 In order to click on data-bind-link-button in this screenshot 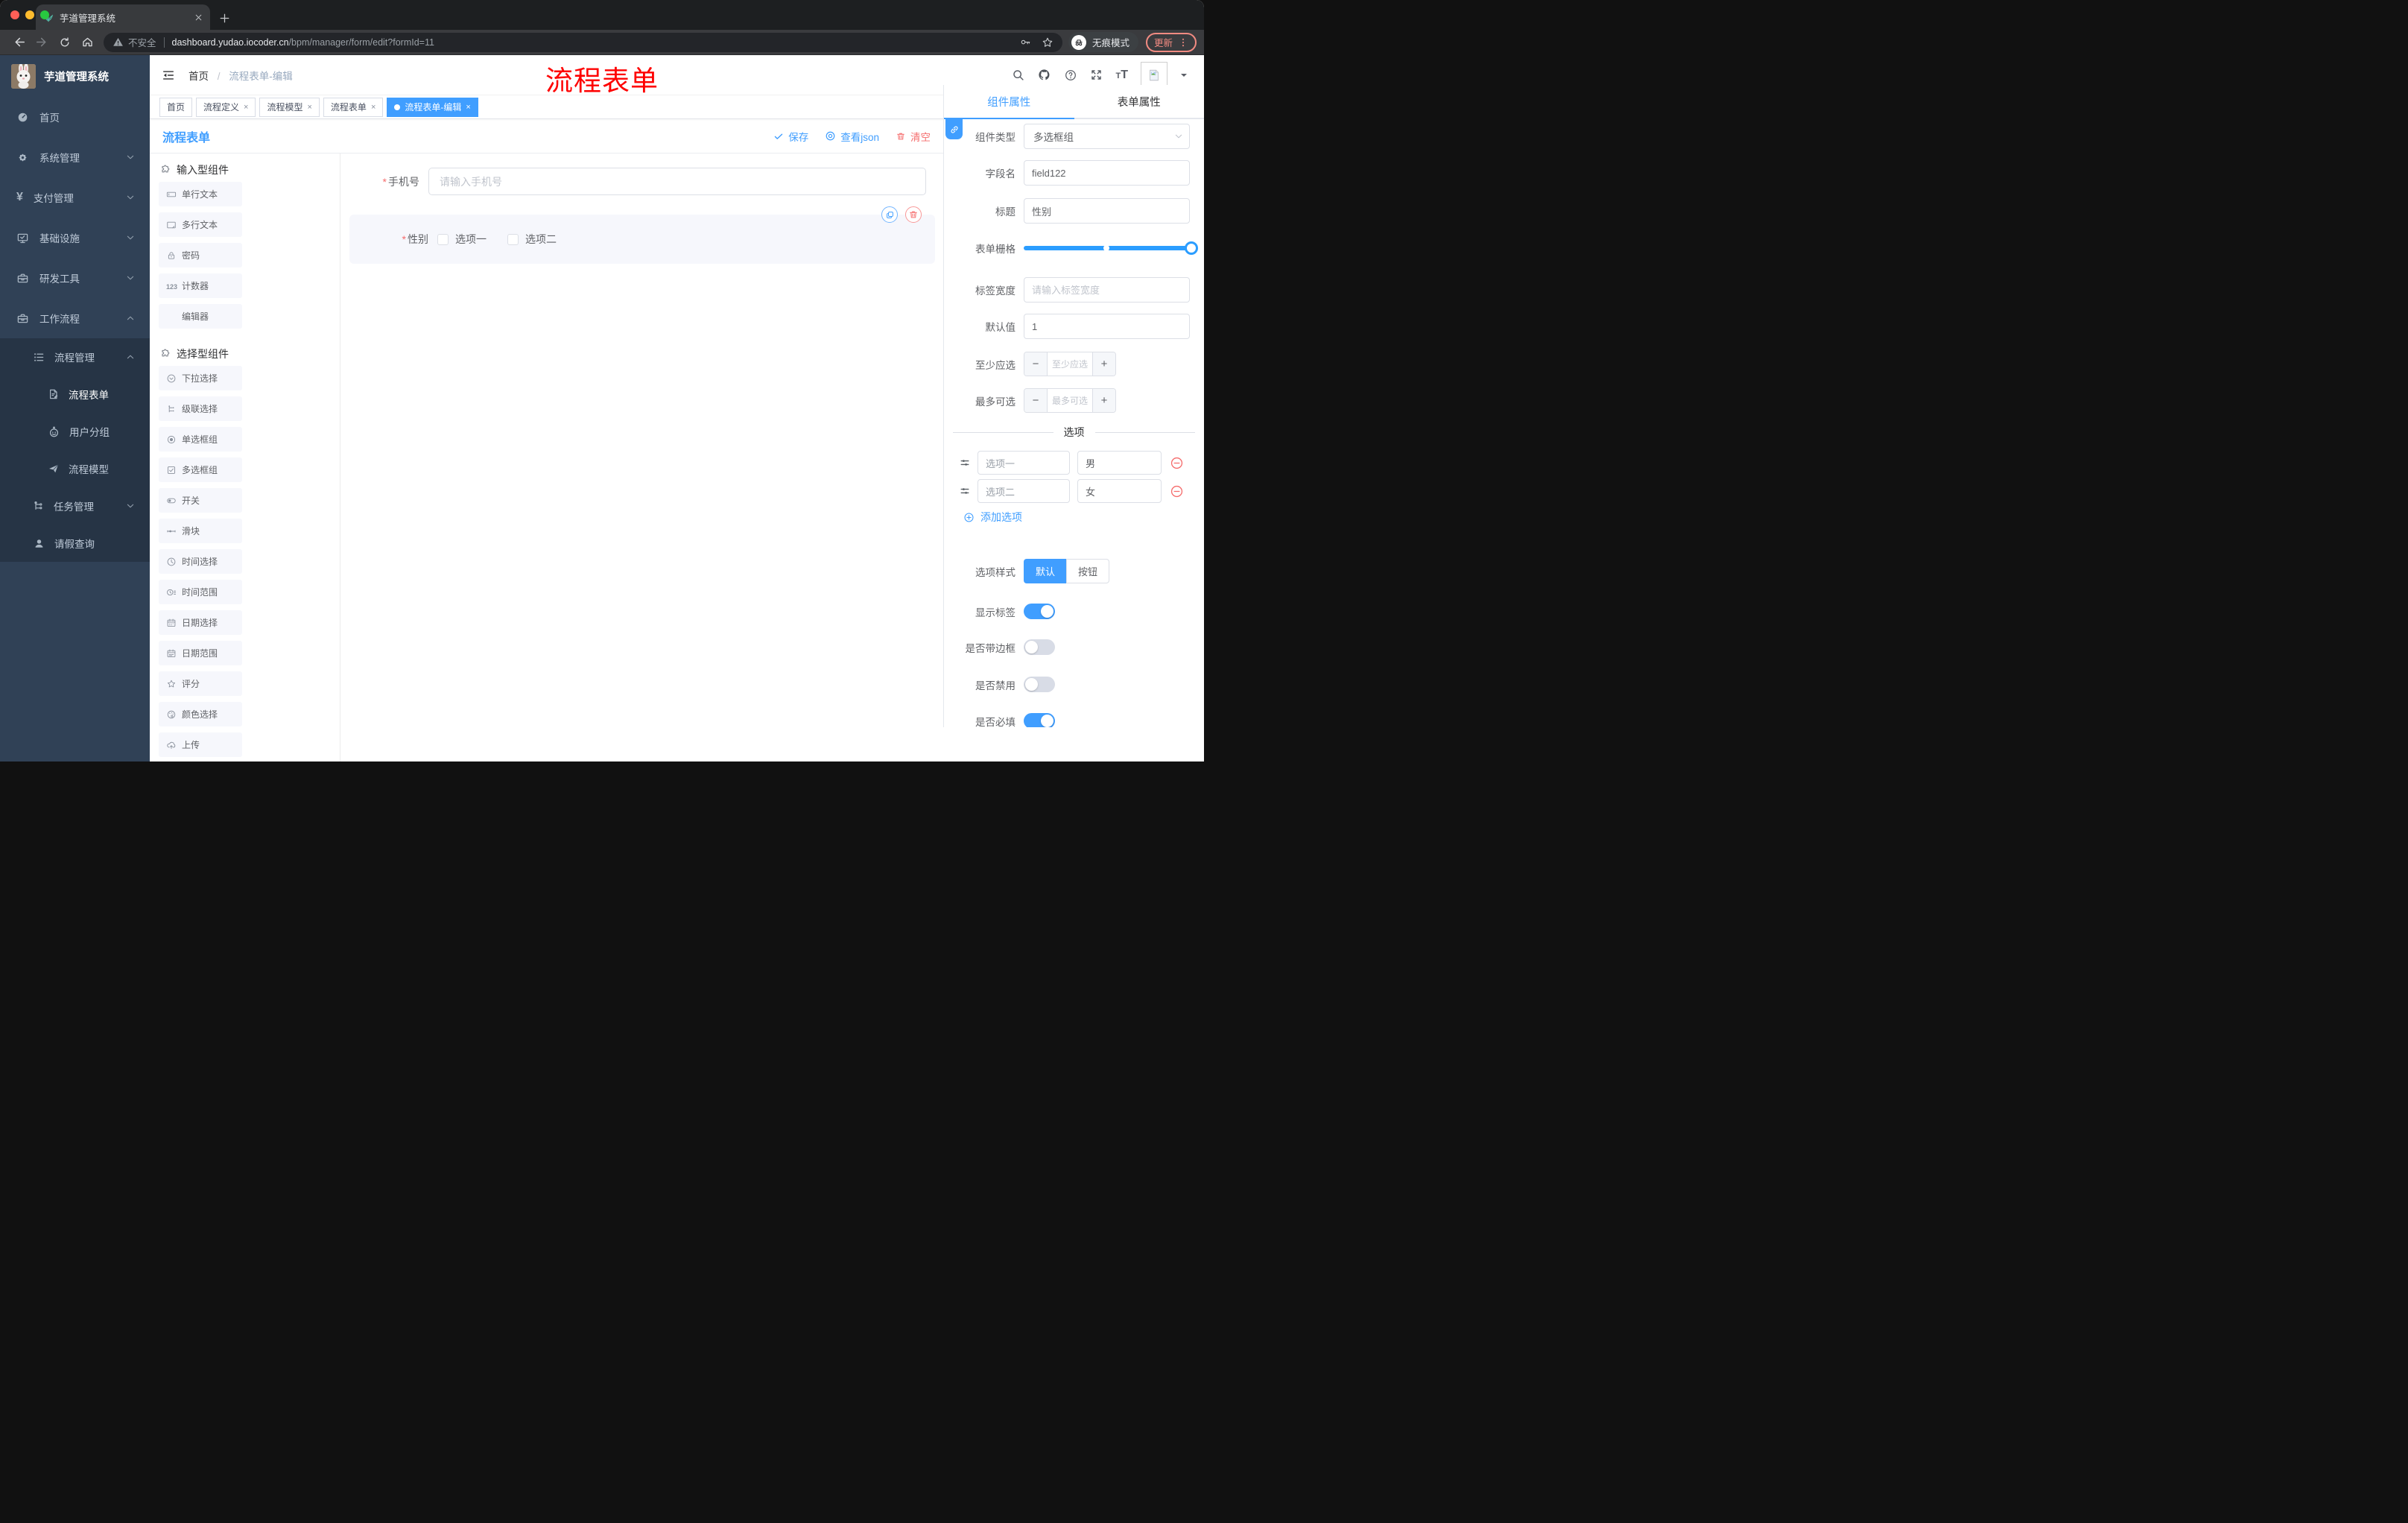, I will do `click(954, 129)`.